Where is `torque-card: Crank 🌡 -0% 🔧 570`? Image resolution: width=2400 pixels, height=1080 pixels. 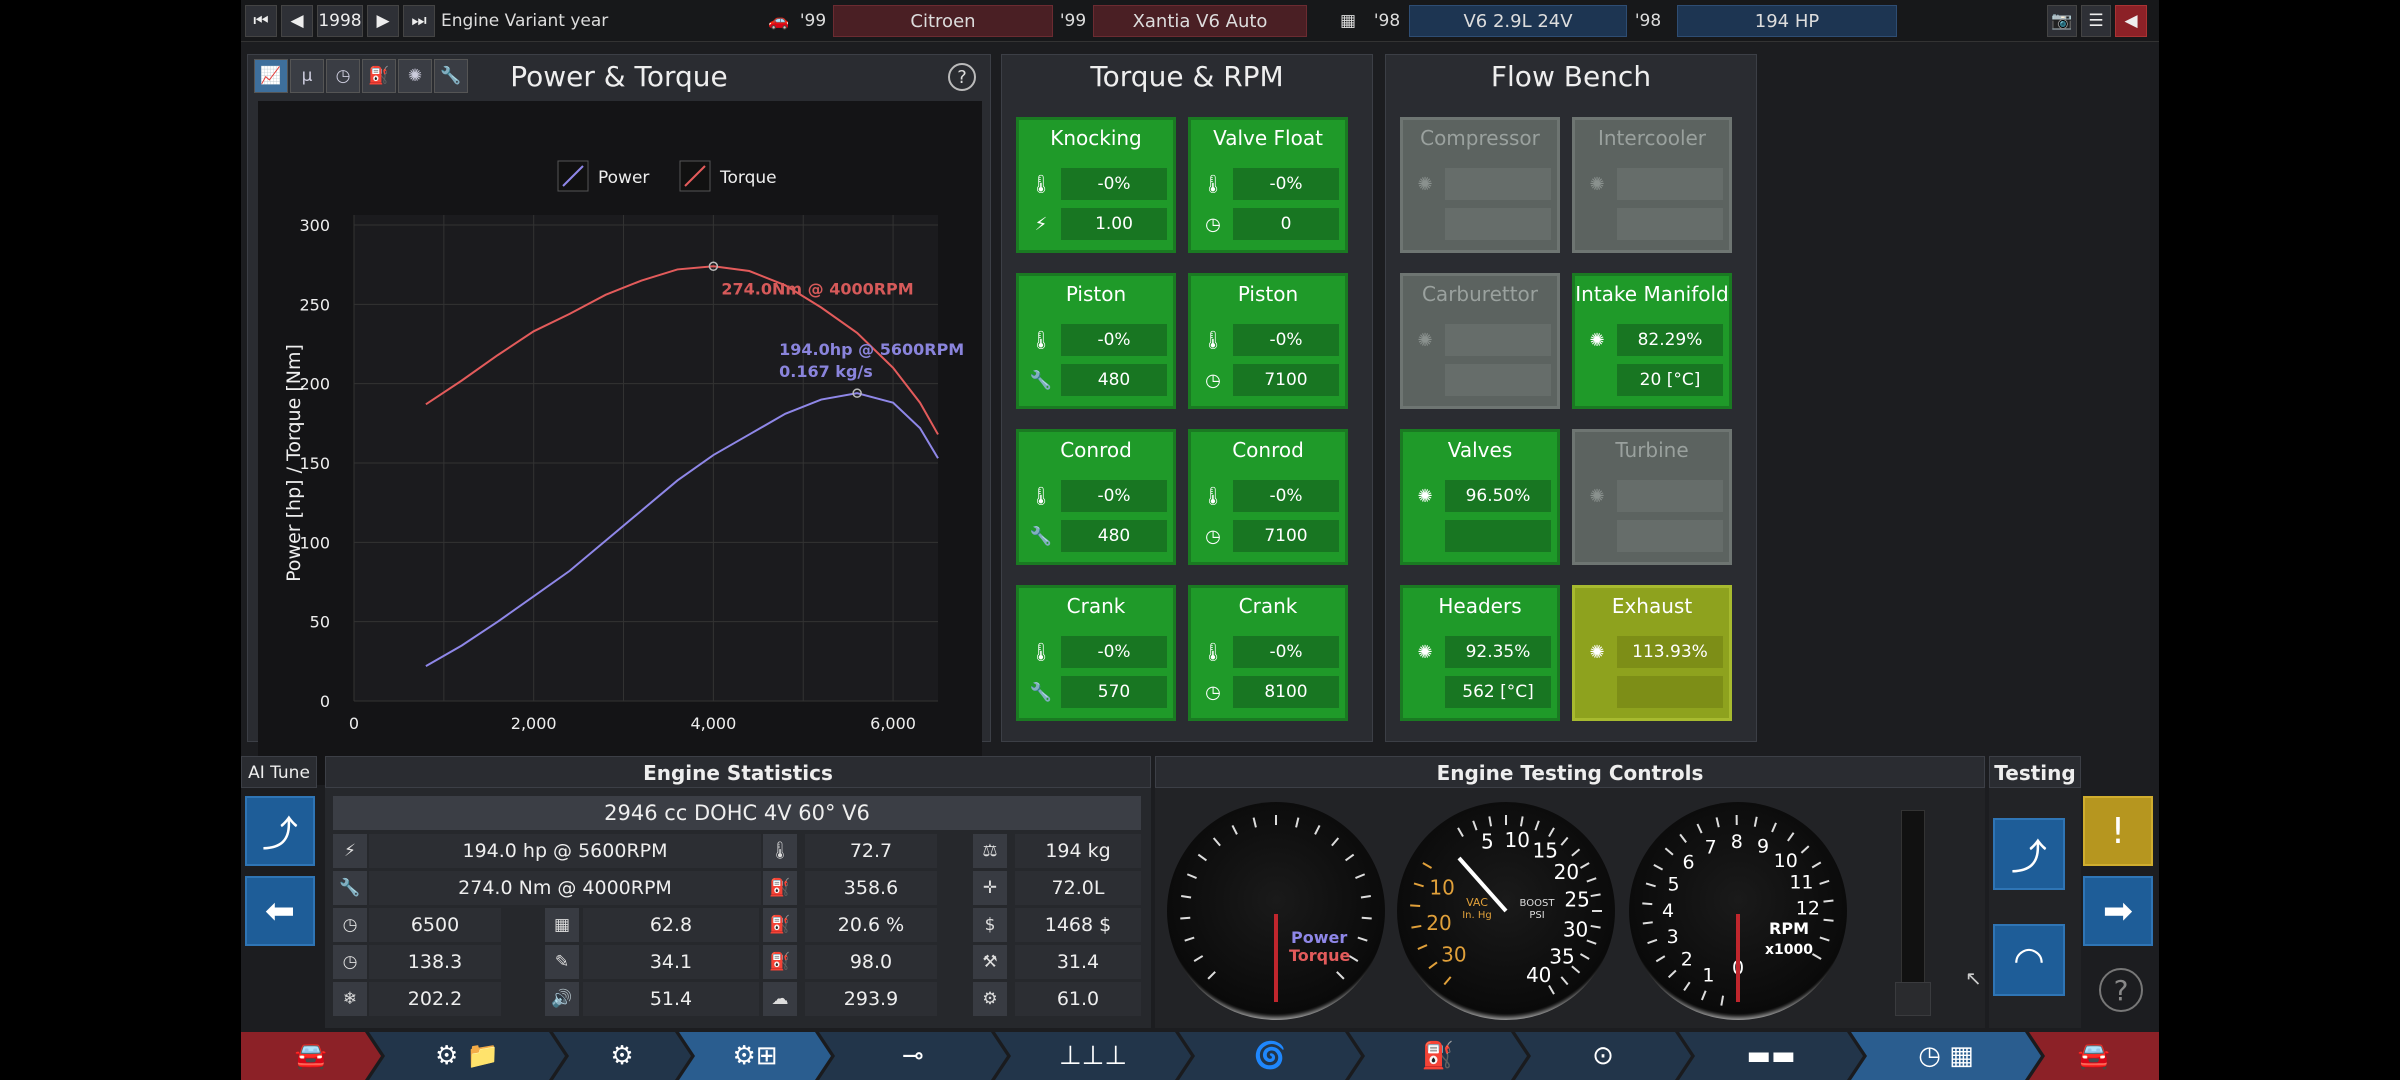 torque-card: Crank 🌡 -0% 🔧 570 is located at coordinates (1096, 653).